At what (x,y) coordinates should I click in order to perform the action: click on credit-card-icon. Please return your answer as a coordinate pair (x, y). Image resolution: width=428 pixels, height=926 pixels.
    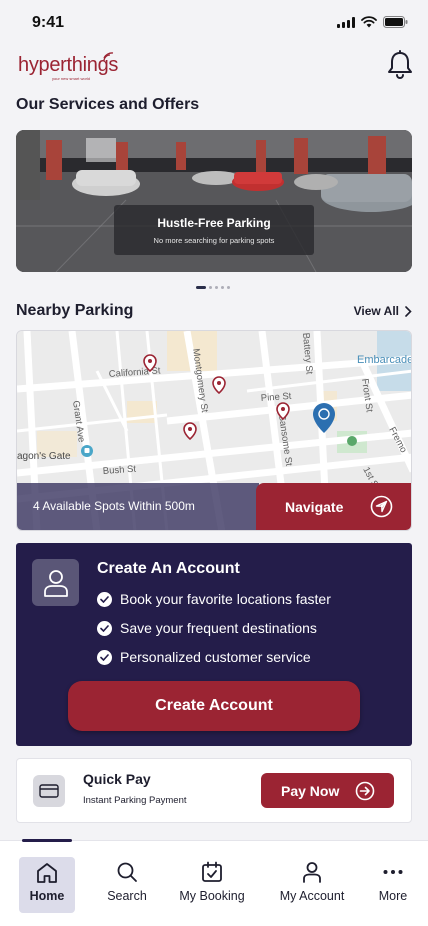
    Looking at the image, I should click on (49, 791).